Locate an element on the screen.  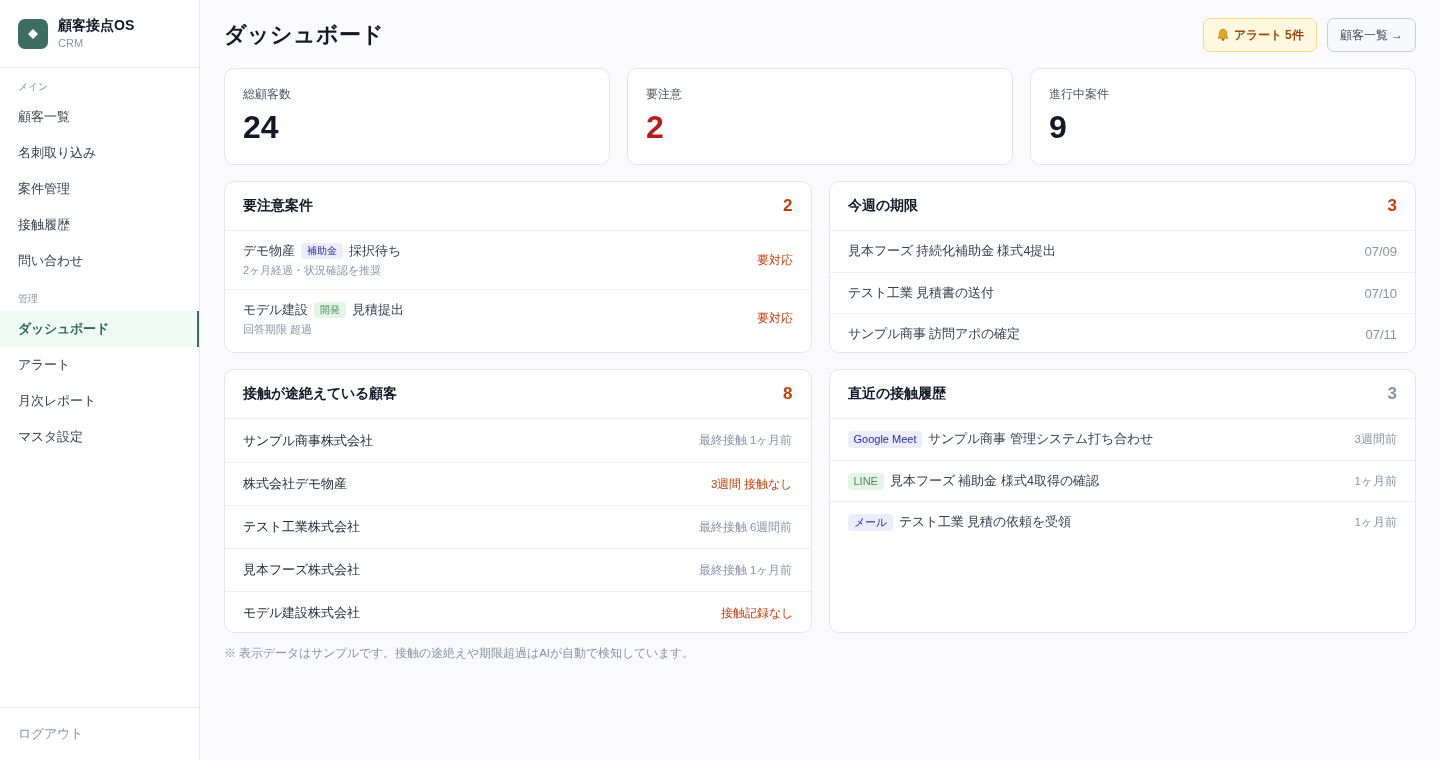
customer-name: サンプル商事株式会社 is located at coordinates (308, 440).